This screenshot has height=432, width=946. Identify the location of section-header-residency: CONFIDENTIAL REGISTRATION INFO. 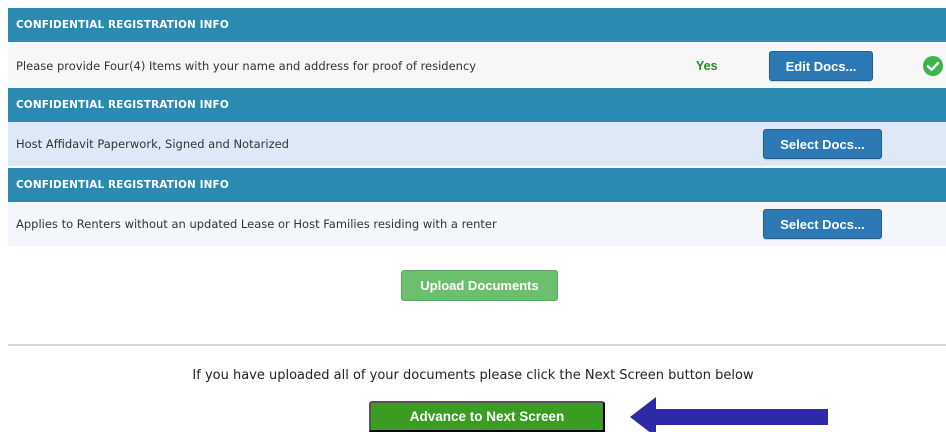
(477, 25).